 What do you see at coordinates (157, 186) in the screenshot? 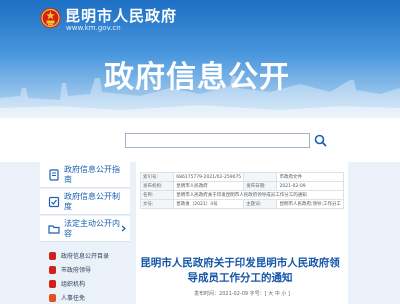
I see `meta-key: 发布机构:` at bounding box center [157, 186].